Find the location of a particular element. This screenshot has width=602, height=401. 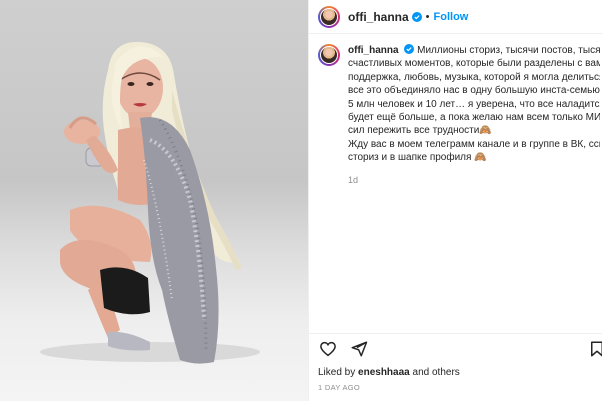

shoe is located at coordinates (129, 341).